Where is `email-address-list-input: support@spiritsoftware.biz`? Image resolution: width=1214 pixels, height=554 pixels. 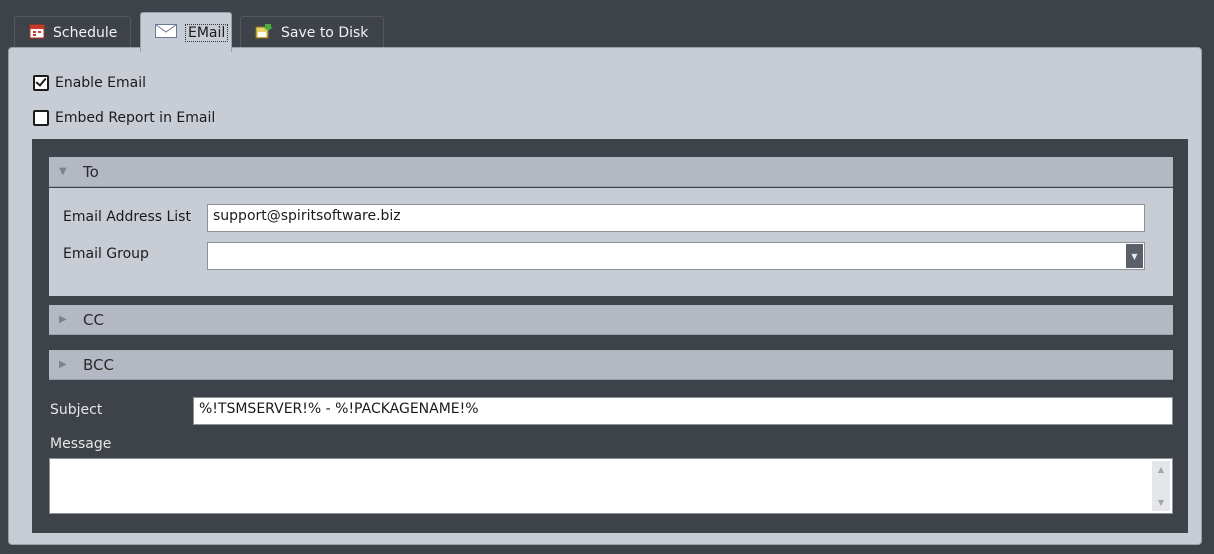
email-address-list-input: support@spiritsoftware.biz is located at coordinates (676, 218).